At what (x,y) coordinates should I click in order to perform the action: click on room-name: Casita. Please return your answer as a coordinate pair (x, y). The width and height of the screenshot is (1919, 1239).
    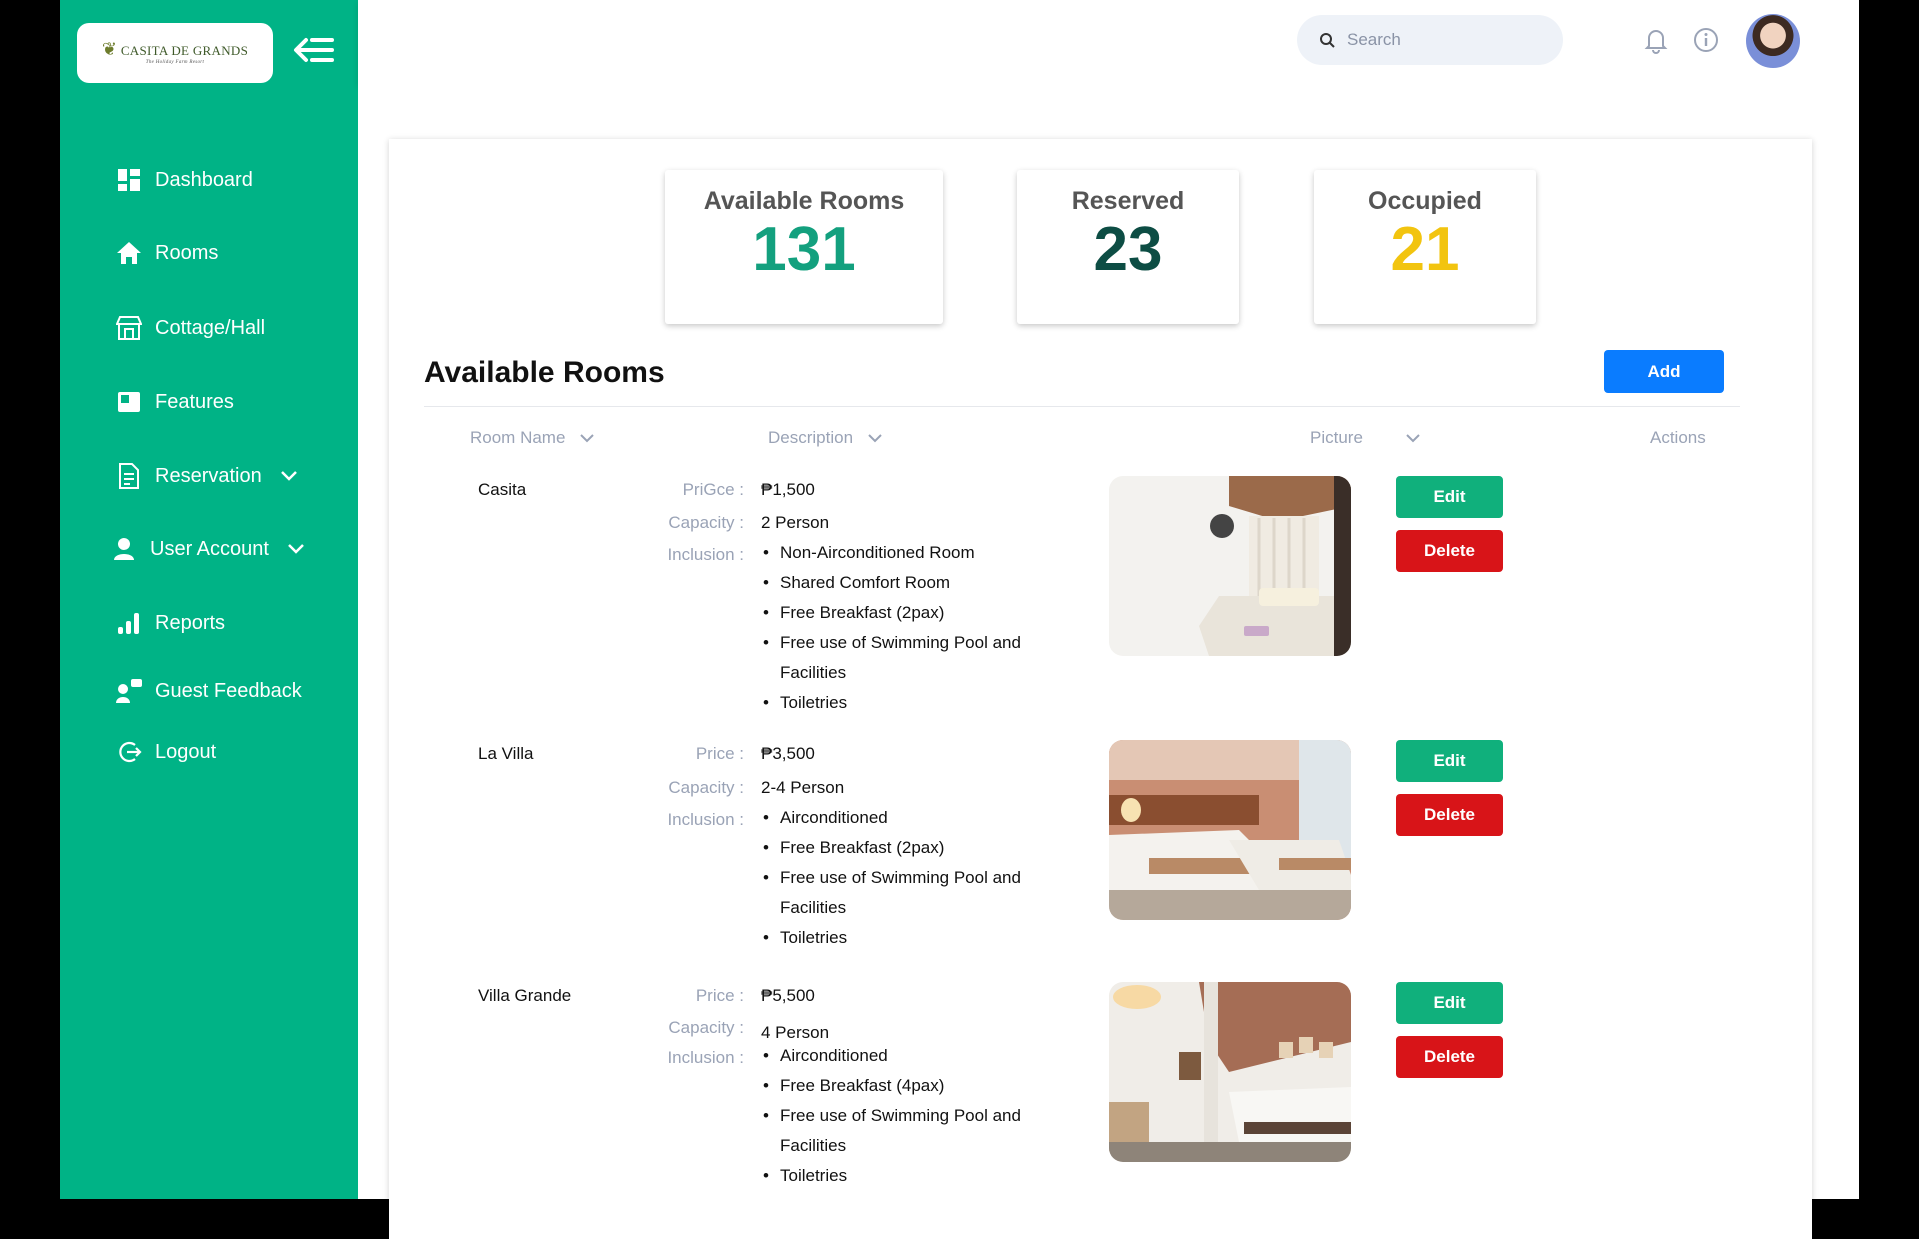
    Looking at the image, I should click on (502, 489).